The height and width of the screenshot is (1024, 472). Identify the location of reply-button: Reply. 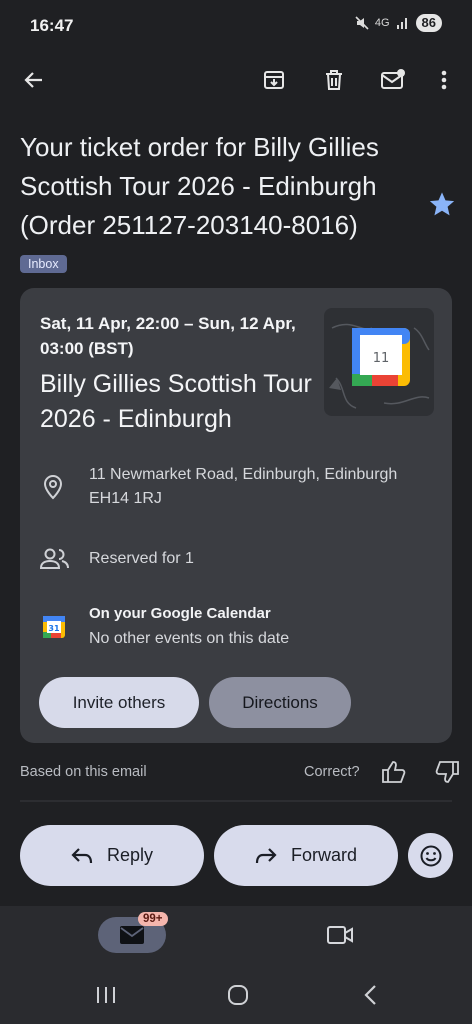
(112, 855).